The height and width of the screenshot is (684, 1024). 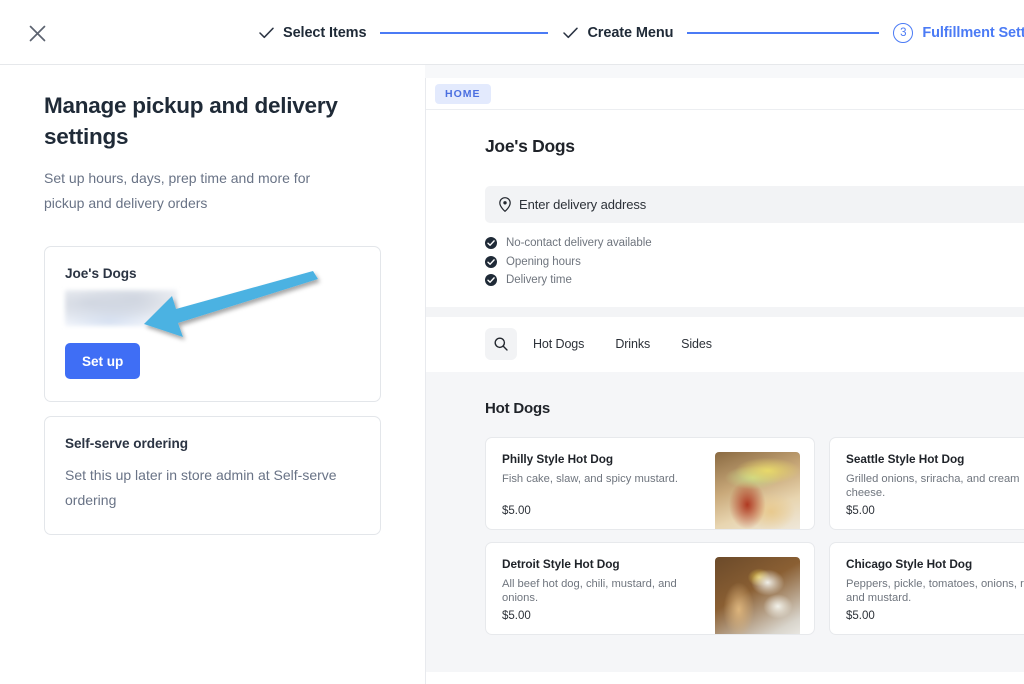 What do you see at coordinates (530, 146) in the screenshot?
I see `preview-store-name: Joe's Dogs` at bounding box center [530, 146].